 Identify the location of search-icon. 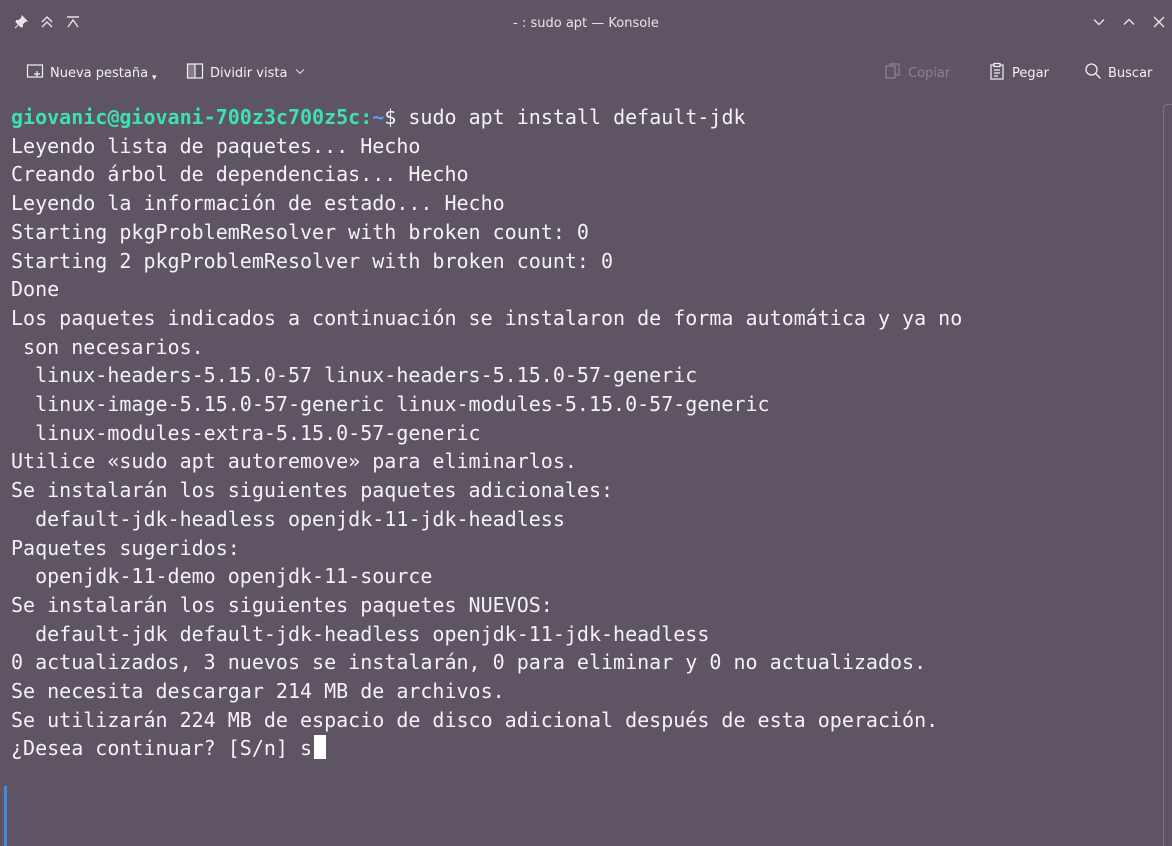
(1093, 73).